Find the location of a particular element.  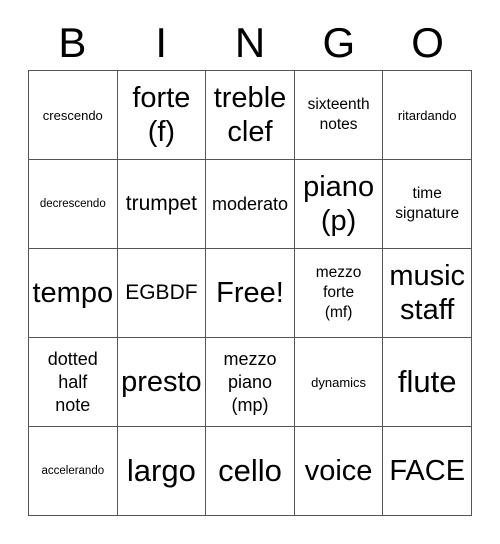

bingo-cell: flute is located at coordinates (427, 382).